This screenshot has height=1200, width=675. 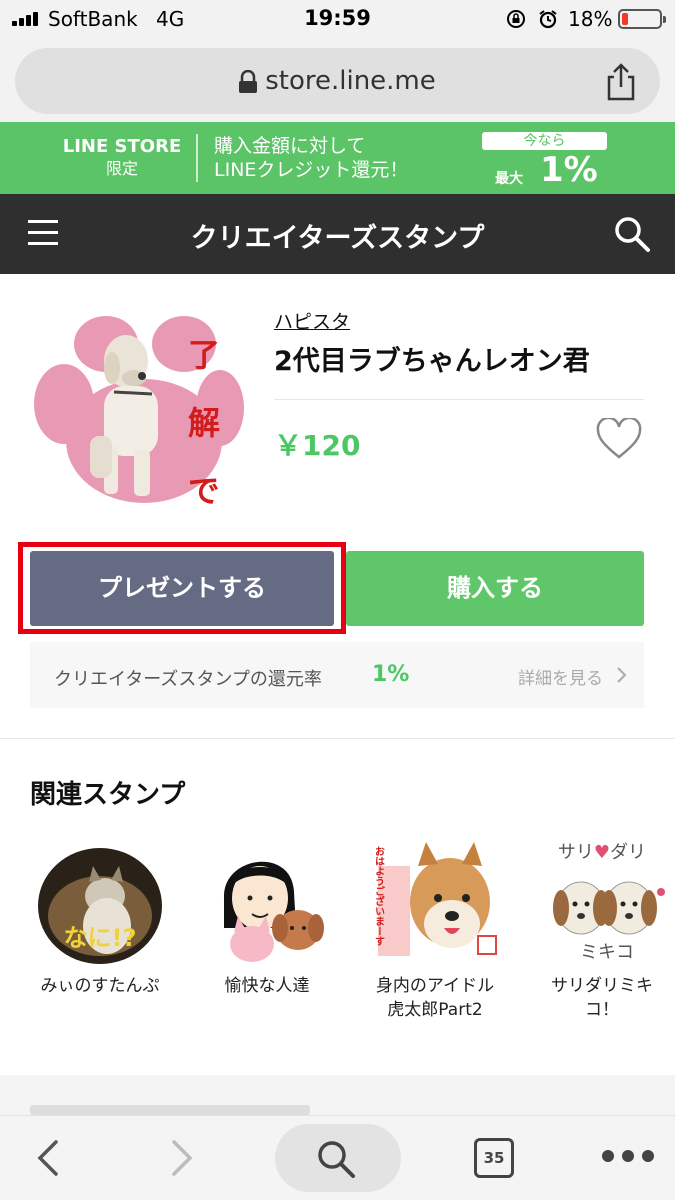 I want to click on related-item-1: なに!? みぃのすたんぷ, so click(x=100, y=932).